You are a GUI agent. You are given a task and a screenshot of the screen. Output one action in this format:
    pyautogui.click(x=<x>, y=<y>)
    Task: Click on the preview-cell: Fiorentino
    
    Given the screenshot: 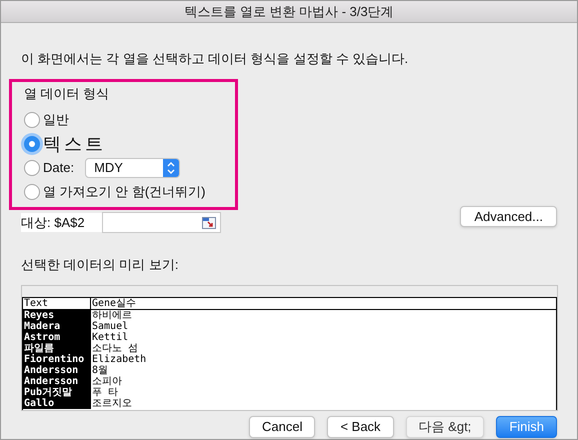 What is the action you would take?
    pyautogui.click(x=57, y=359)
    